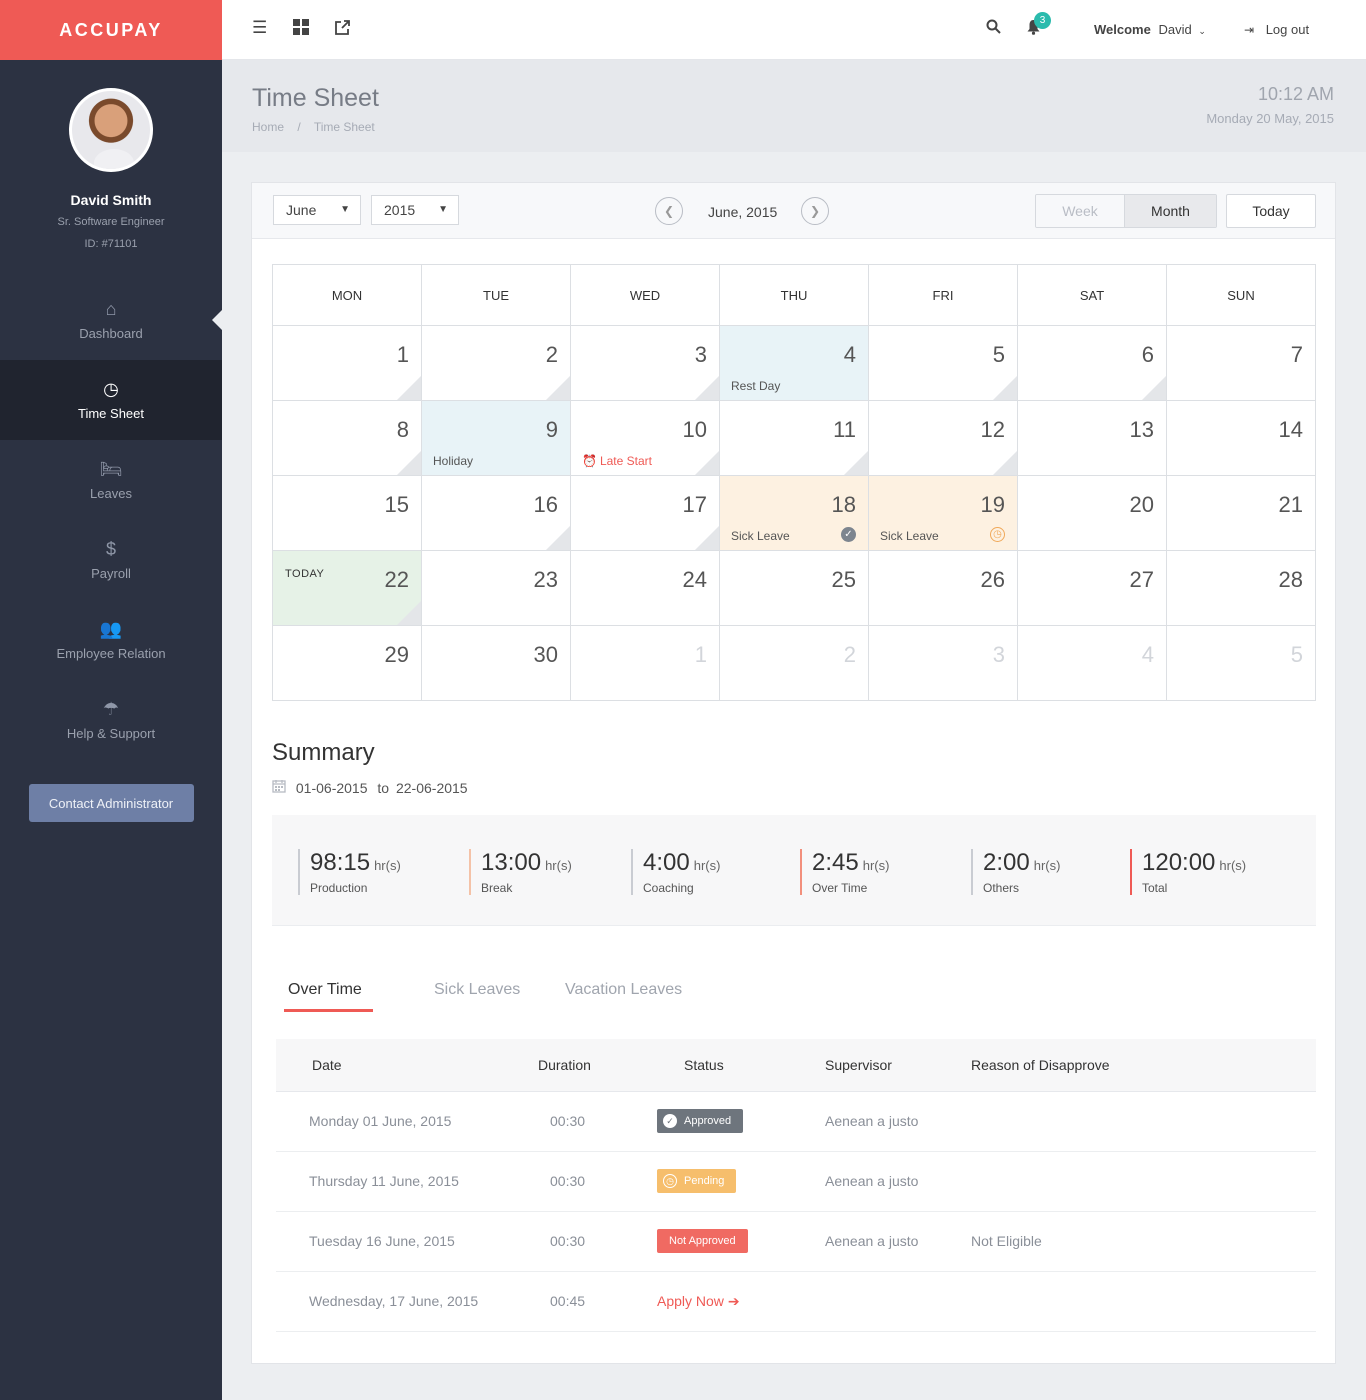 The image size is (1366, 1400). I want to click on breadcrumb-current: Time Sheet, so click(344, 127).